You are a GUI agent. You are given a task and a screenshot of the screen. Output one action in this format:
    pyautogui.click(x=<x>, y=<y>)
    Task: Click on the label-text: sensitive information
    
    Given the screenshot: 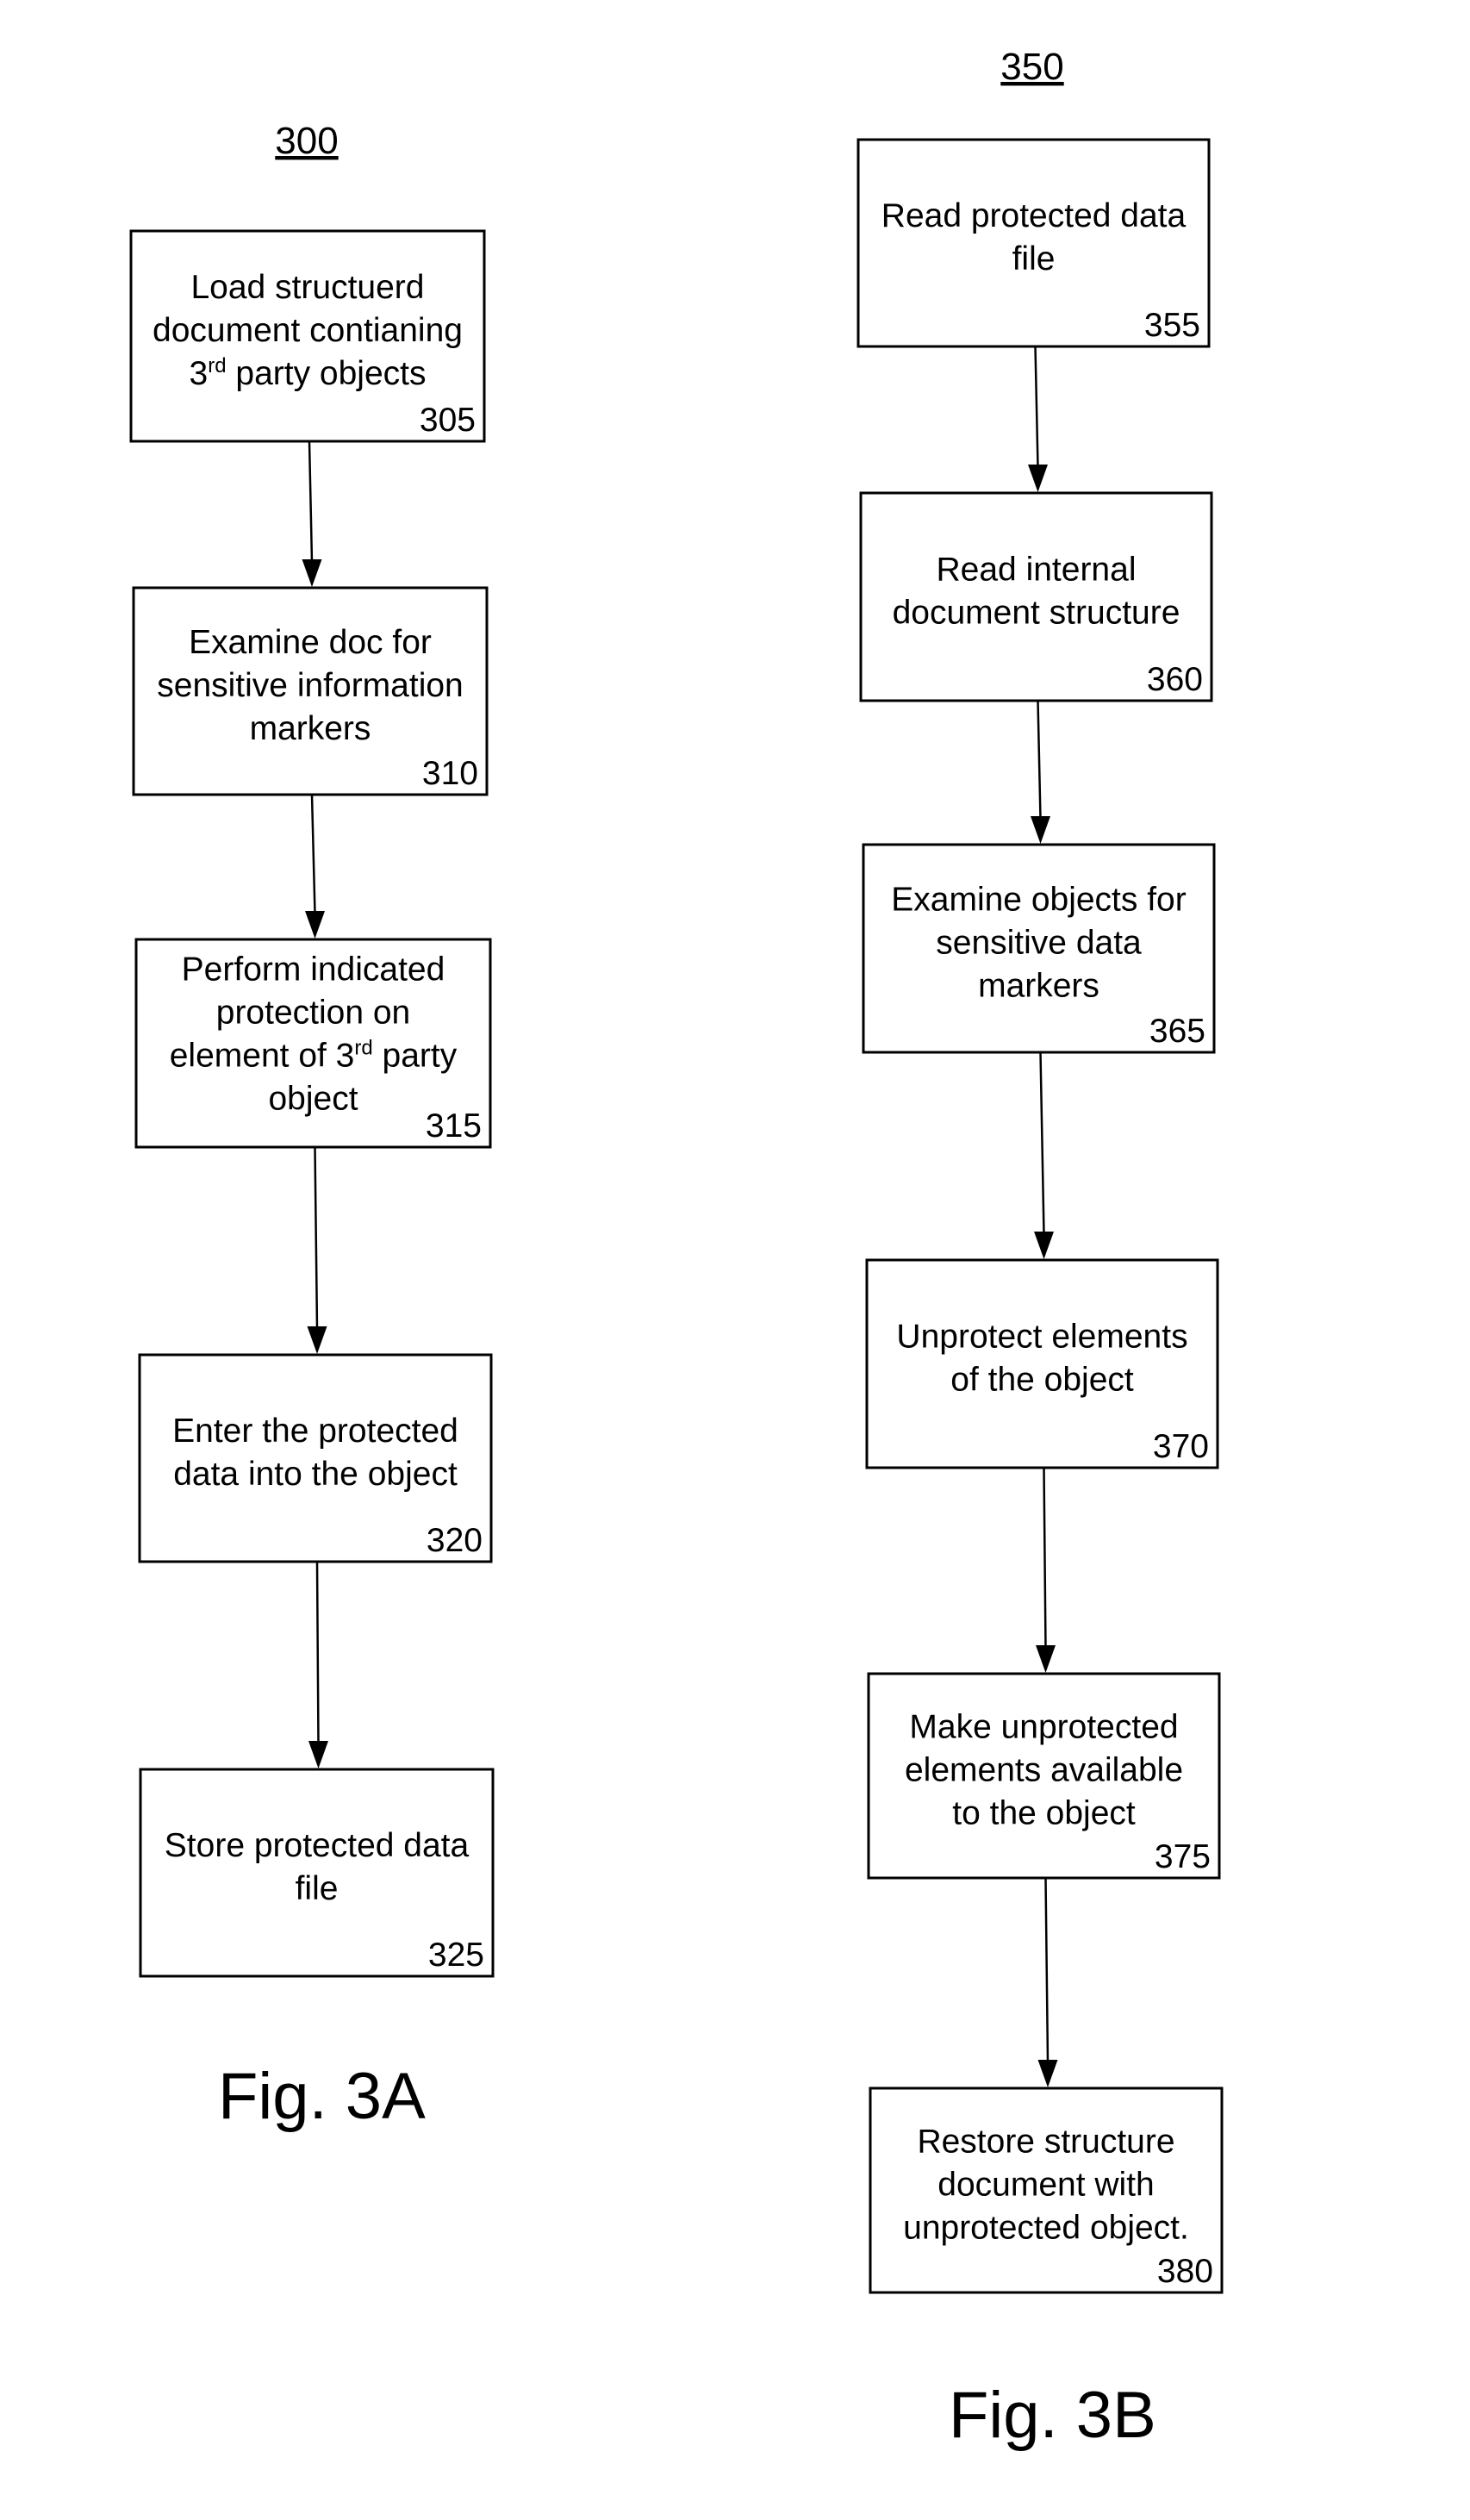 What is the action you would take?
    pyautogui.click(x=310, y=685)
    